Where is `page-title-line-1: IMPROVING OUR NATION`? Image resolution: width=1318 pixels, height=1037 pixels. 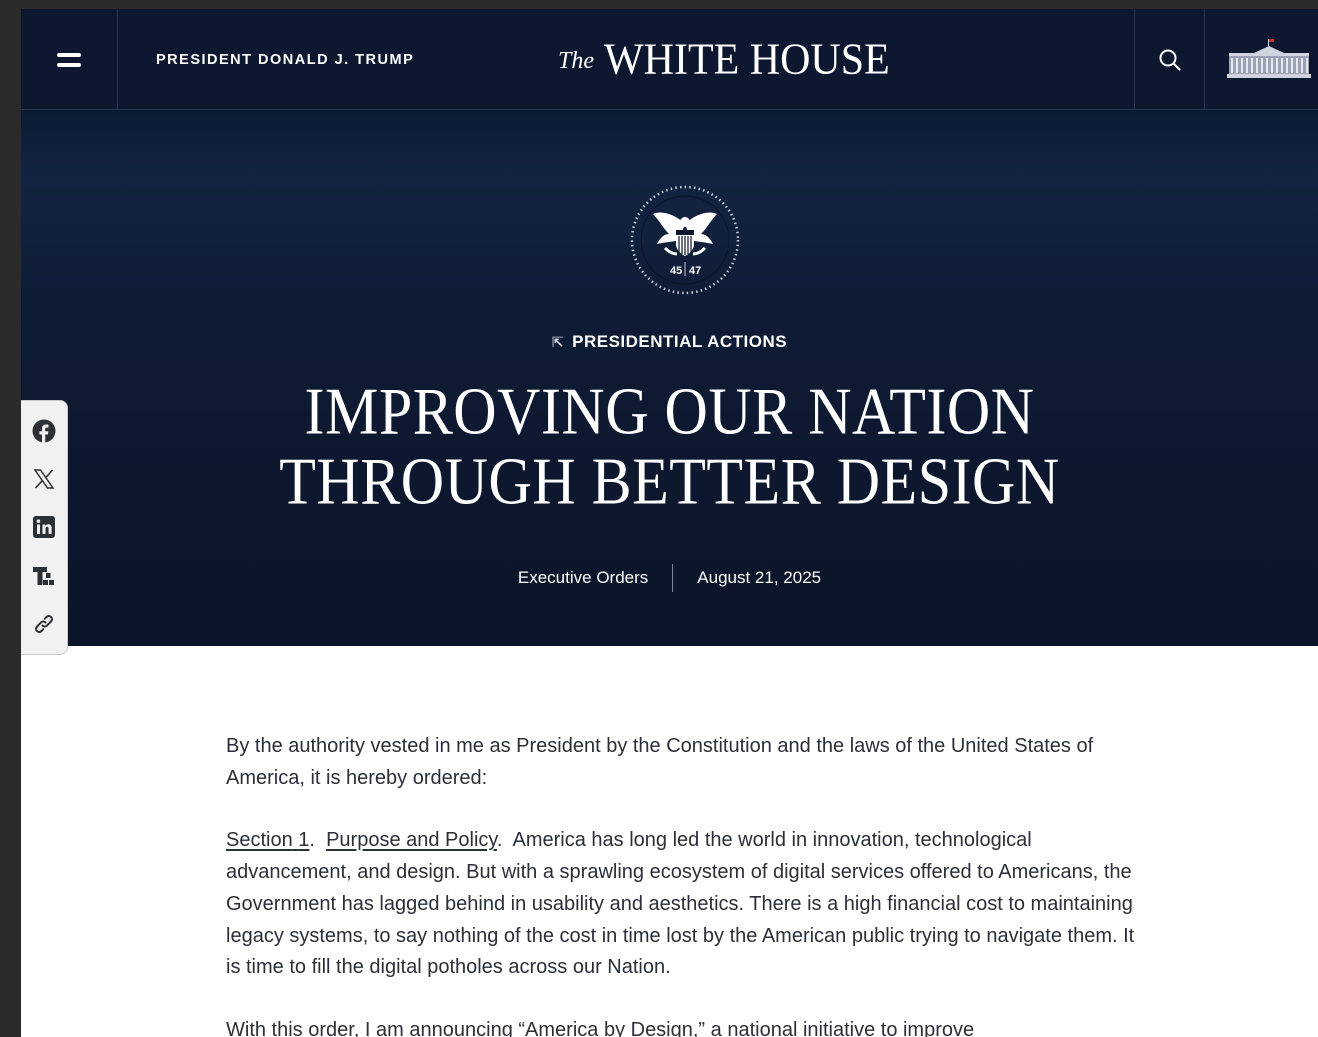 page-title-line-1: IMPROVING OUR NATION is located at coordinates (669, 411).